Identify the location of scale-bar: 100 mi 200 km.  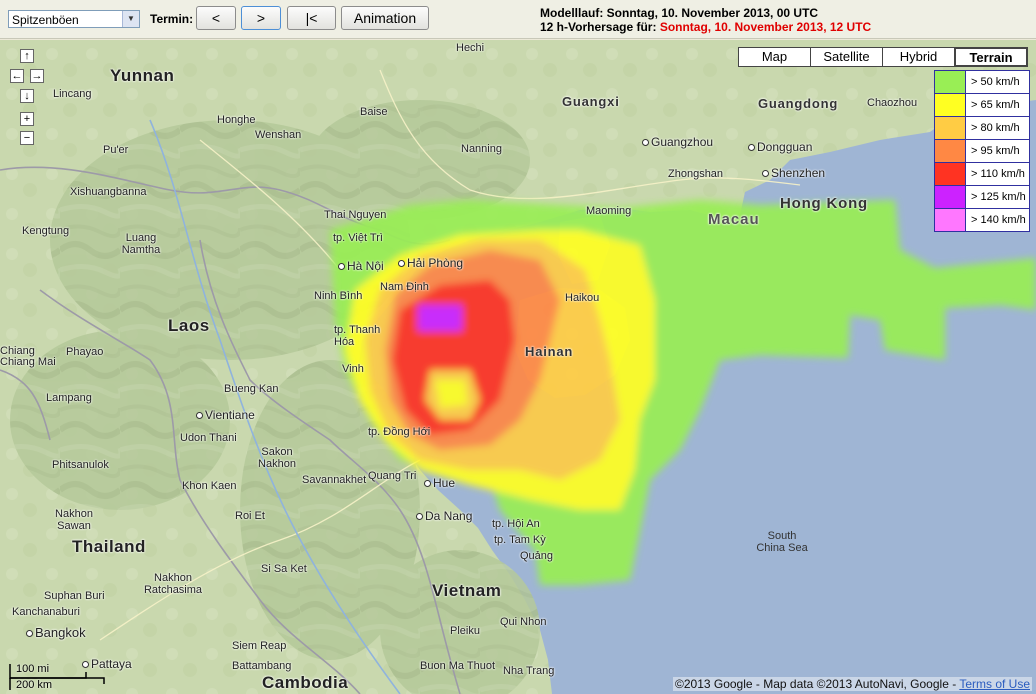
(63, 677).